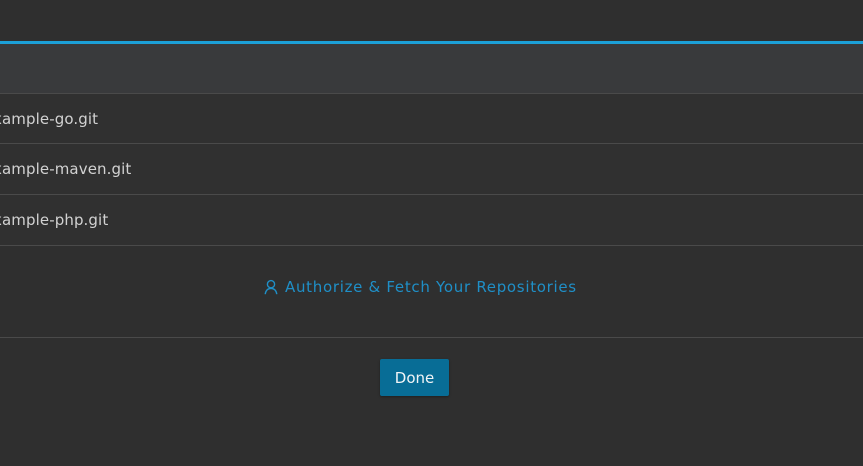 This screenshot has height=466, width=863. I want to click on repository-name: xample-go.git, so click(49, 118).